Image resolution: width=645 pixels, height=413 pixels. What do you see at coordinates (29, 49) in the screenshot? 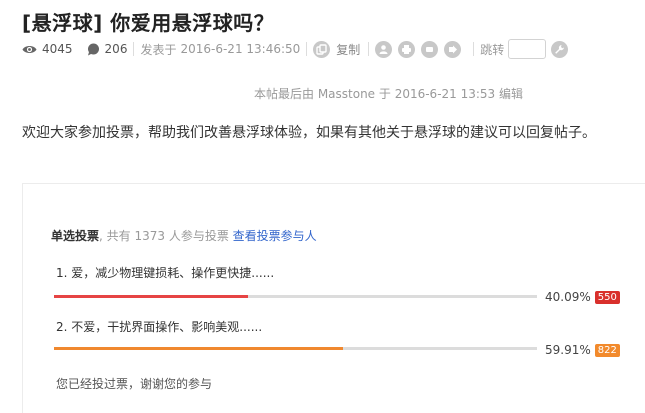
I see `eye-icon` at bounding box center [29, 49].